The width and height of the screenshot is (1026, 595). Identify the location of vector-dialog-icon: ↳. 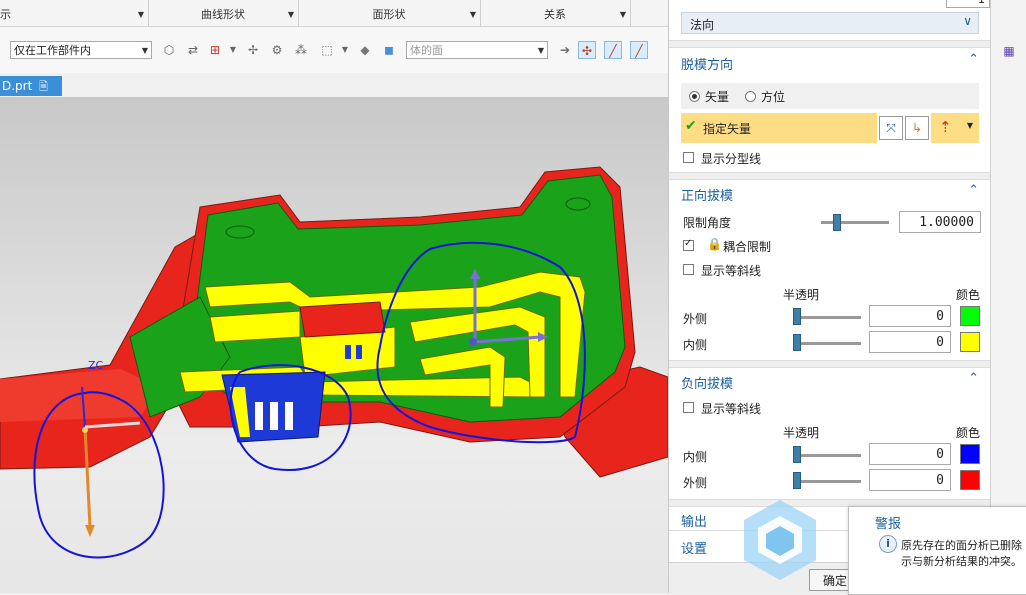
(917, 128).